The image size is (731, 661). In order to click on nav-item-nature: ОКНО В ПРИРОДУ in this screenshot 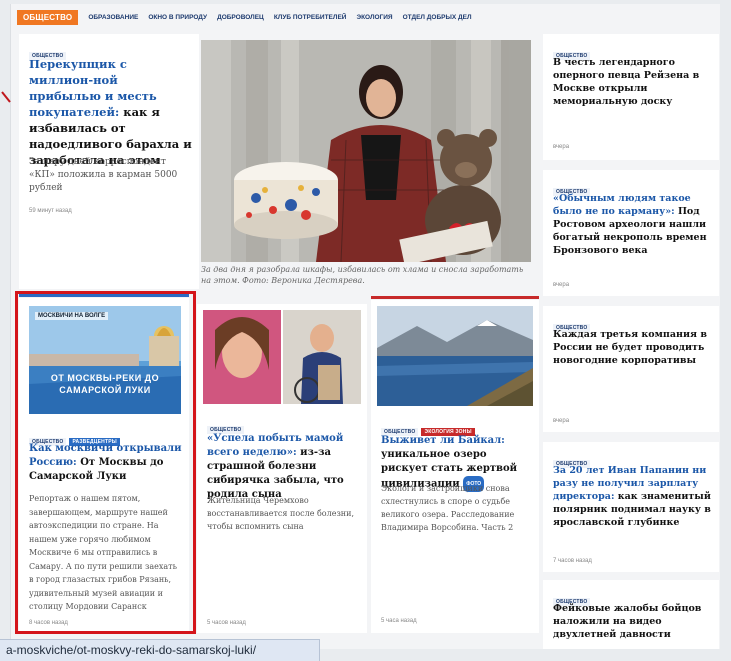, I will do `click(177, 17)`.